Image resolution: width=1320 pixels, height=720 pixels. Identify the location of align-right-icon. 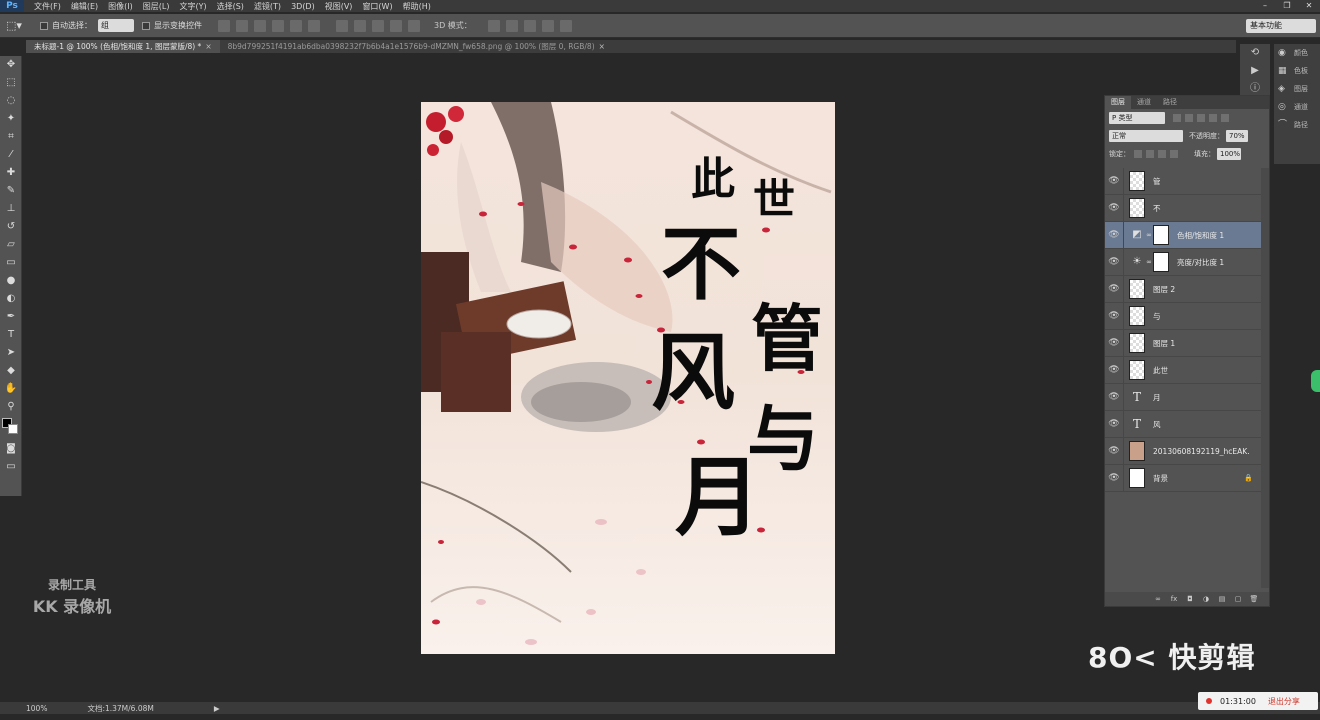
(314, 25).